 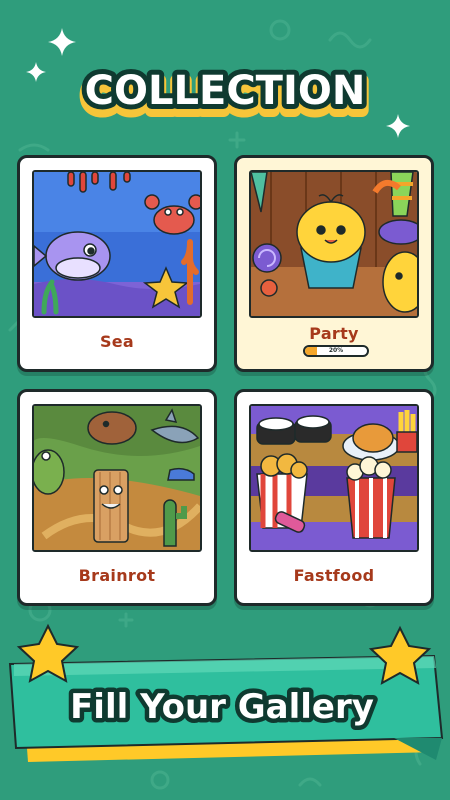 What do you see at coordinates (117, 575) in the screenshot?
I see `collection-label: Brainrot` at bounding box center [117, 575].